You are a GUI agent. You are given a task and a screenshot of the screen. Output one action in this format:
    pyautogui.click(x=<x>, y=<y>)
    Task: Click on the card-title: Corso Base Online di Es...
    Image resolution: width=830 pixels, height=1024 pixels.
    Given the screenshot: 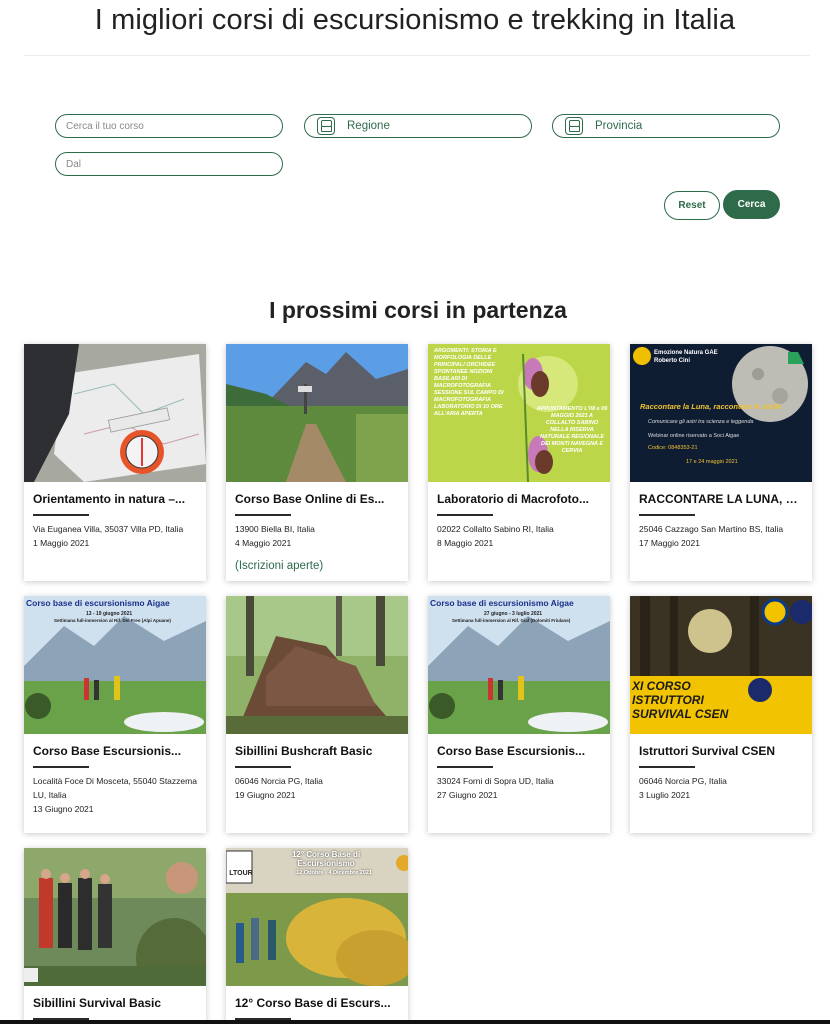 What is the action you would take?
    pyautogui.click(x=317, y=499)
    